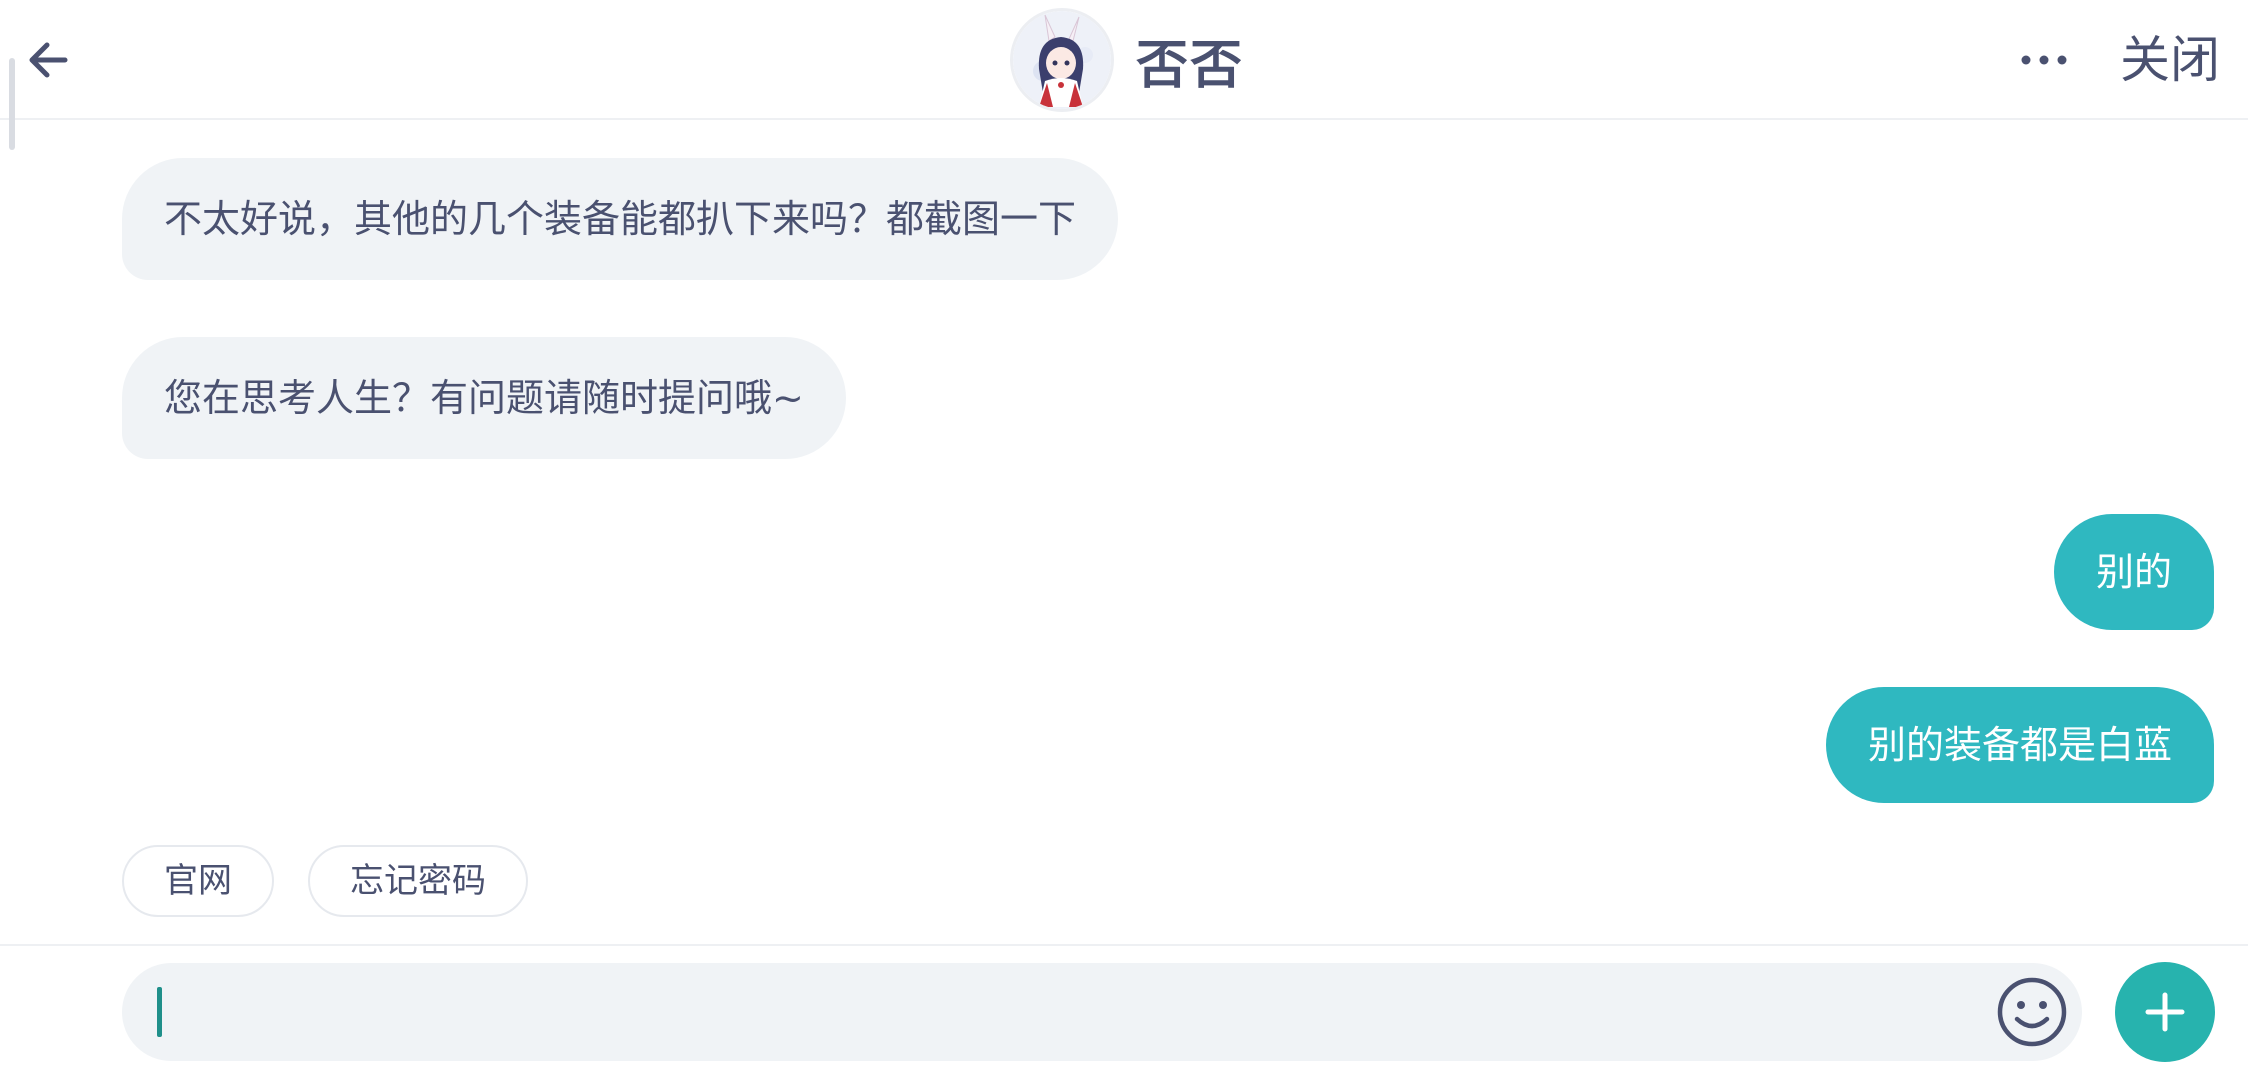  Describe the element at coordinates (2170, 60) in the screenshot. I see `close-button: 关闭` at that location.